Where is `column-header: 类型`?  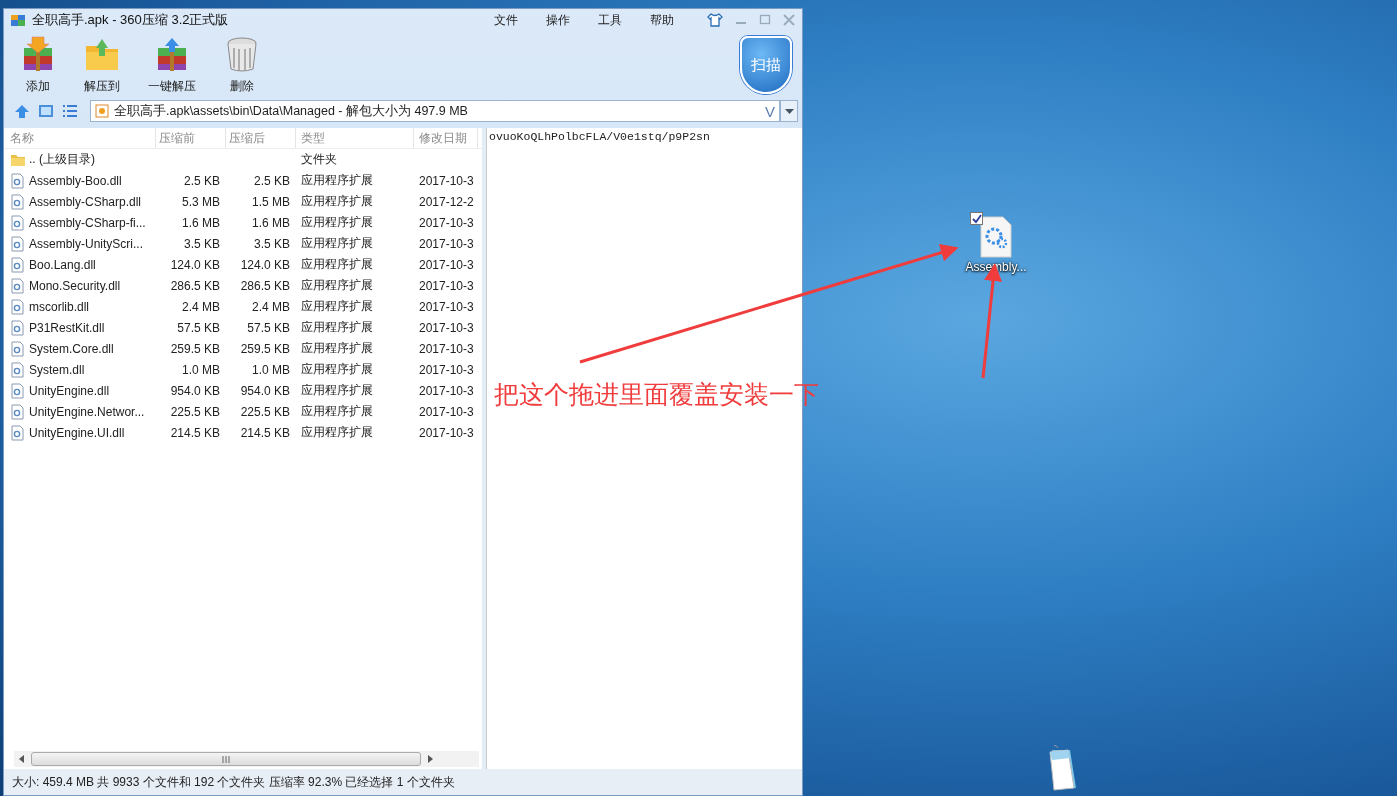
column-header: 类型 is located at coordinates (355, 138).